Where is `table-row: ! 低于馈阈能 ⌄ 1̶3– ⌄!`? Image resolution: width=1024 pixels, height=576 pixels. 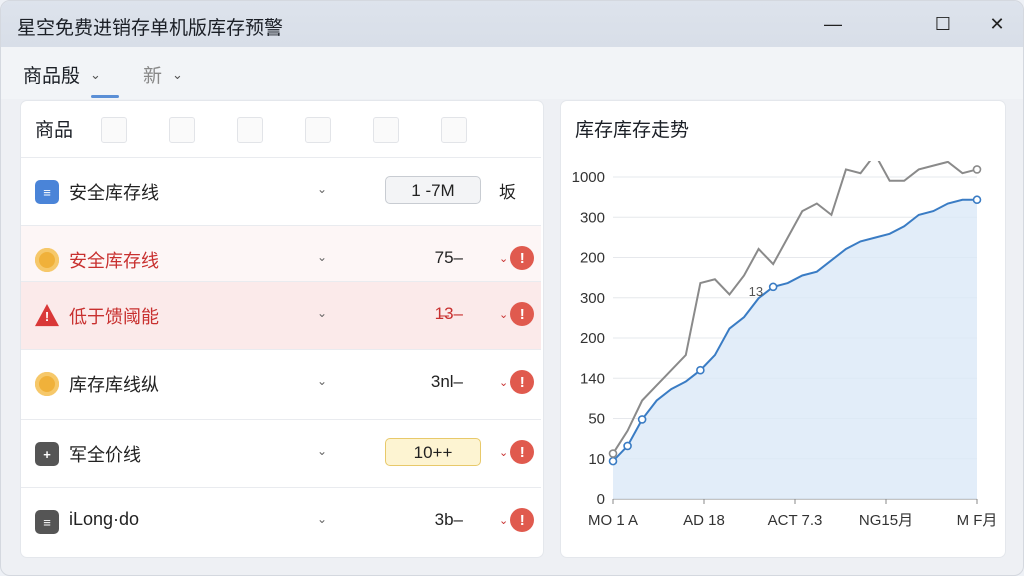
table-row: ! 低于馈阈能 ⌄ 1̶3– ⌄! is located at coordinates (281, 315).